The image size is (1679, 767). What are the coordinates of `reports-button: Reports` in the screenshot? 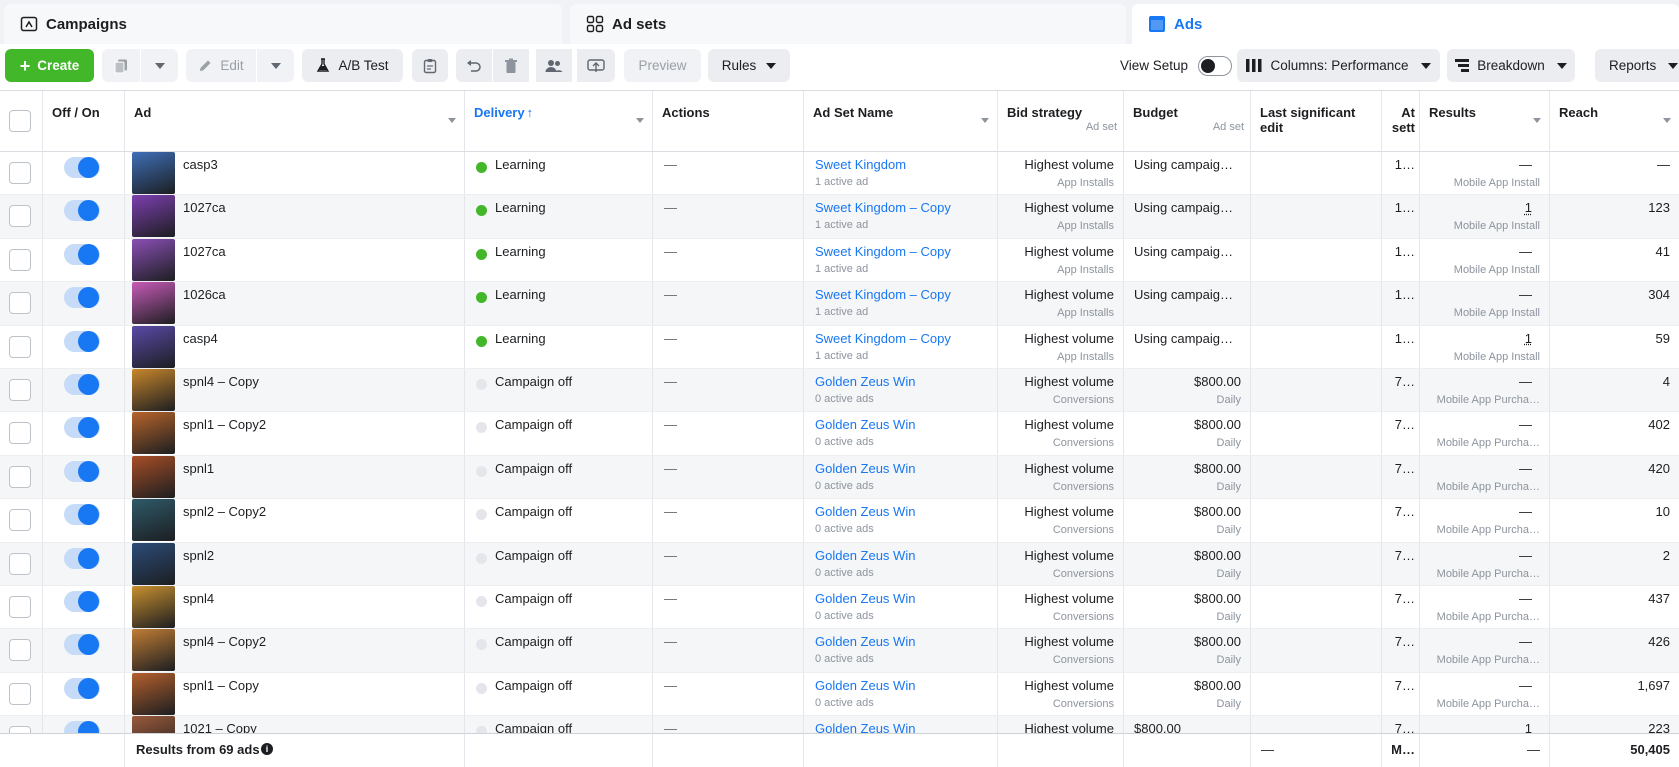 It's located at (1637, 65).